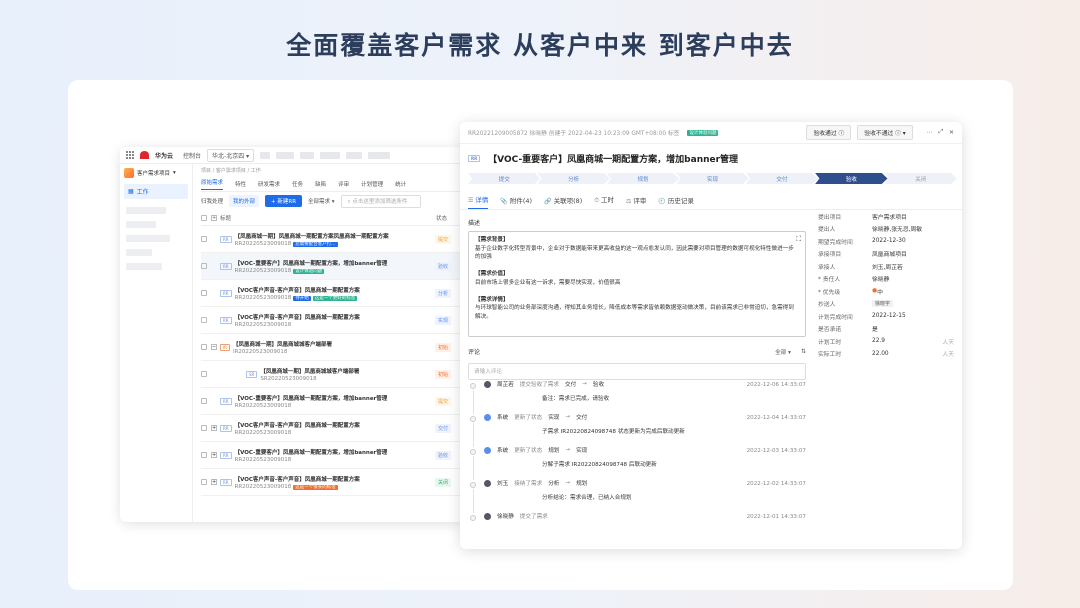 The width and height of the screenshot is (1080, 608). I want to click on status-badge: 分析, so click(442, 293).